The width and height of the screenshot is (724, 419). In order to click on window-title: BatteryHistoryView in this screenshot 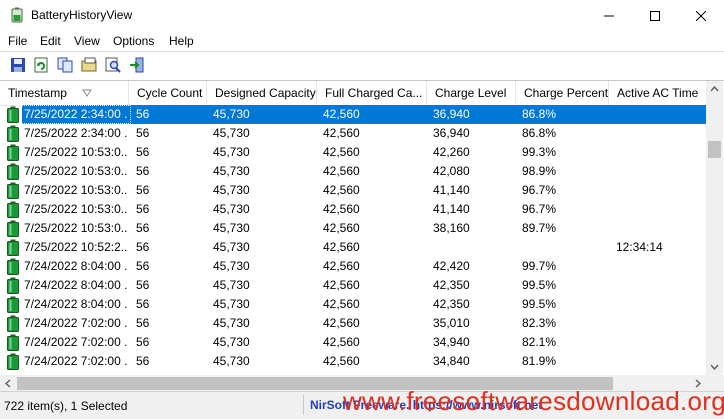, I will do `click(82, 15)`.